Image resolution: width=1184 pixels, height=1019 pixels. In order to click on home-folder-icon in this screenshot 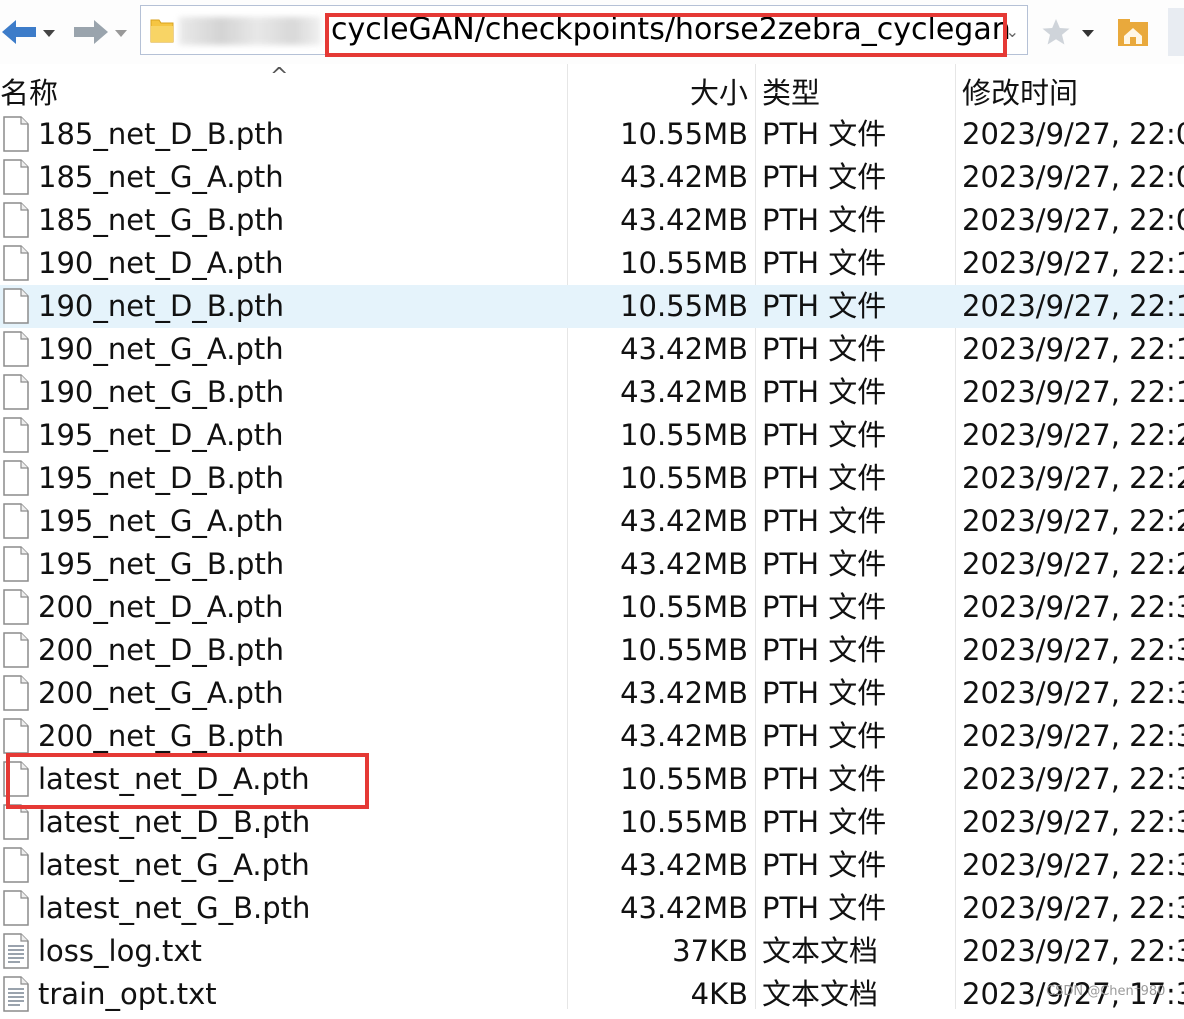, I will do `click(1133, 32)`.